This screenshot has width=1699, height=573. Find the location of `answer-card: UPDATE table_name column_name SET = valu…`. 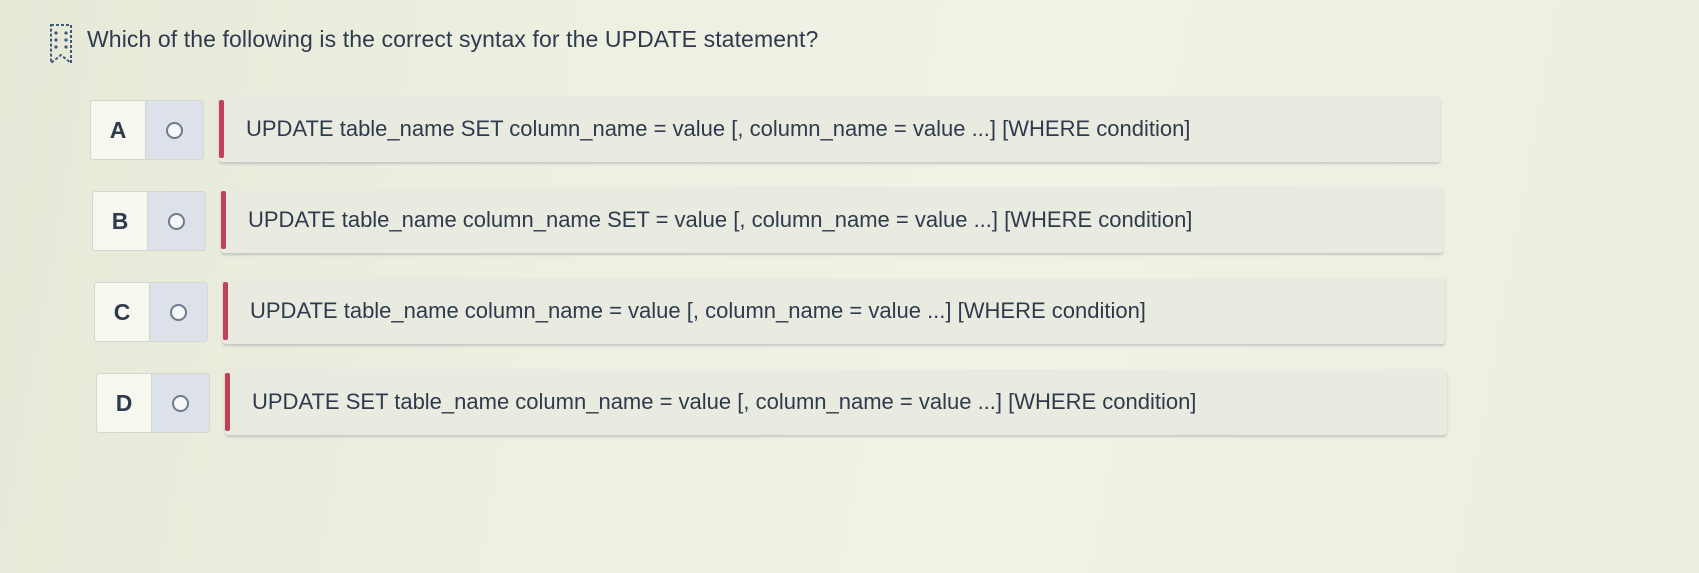

answer-card: UPDATE table_name column_name SET = valu… is located at coordinates (832, 220).